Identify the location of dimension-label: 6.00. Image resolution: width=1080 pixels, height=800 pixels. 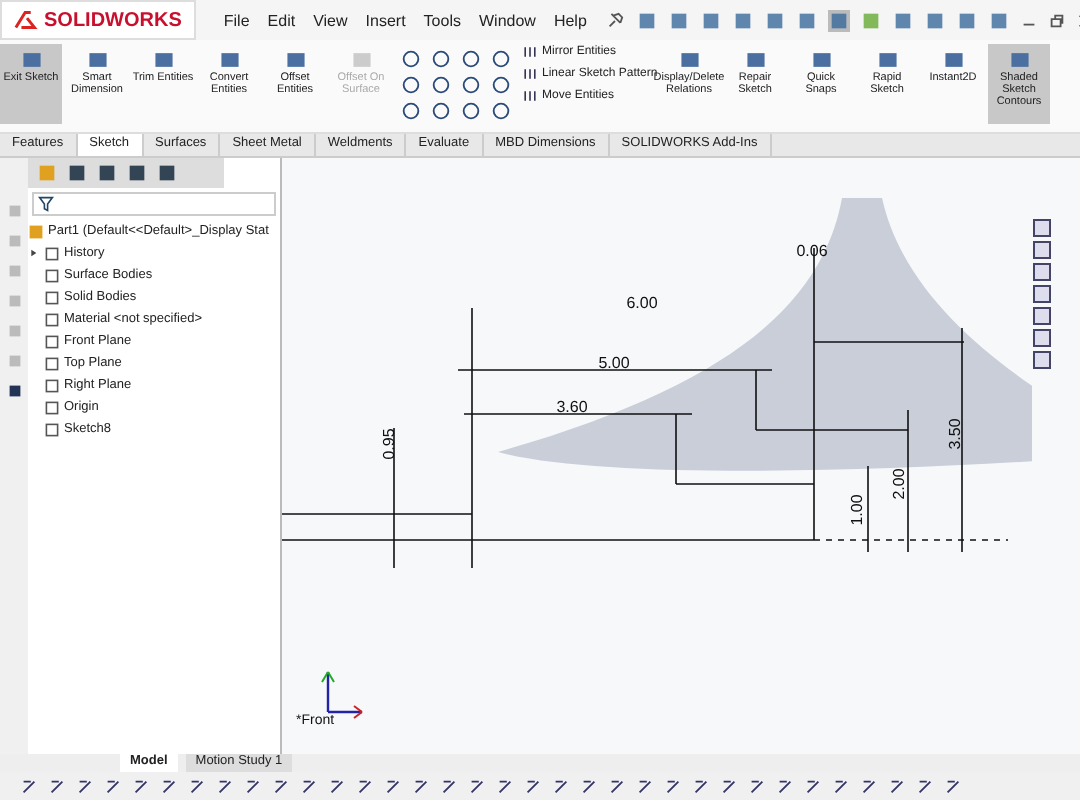
(642, 303).